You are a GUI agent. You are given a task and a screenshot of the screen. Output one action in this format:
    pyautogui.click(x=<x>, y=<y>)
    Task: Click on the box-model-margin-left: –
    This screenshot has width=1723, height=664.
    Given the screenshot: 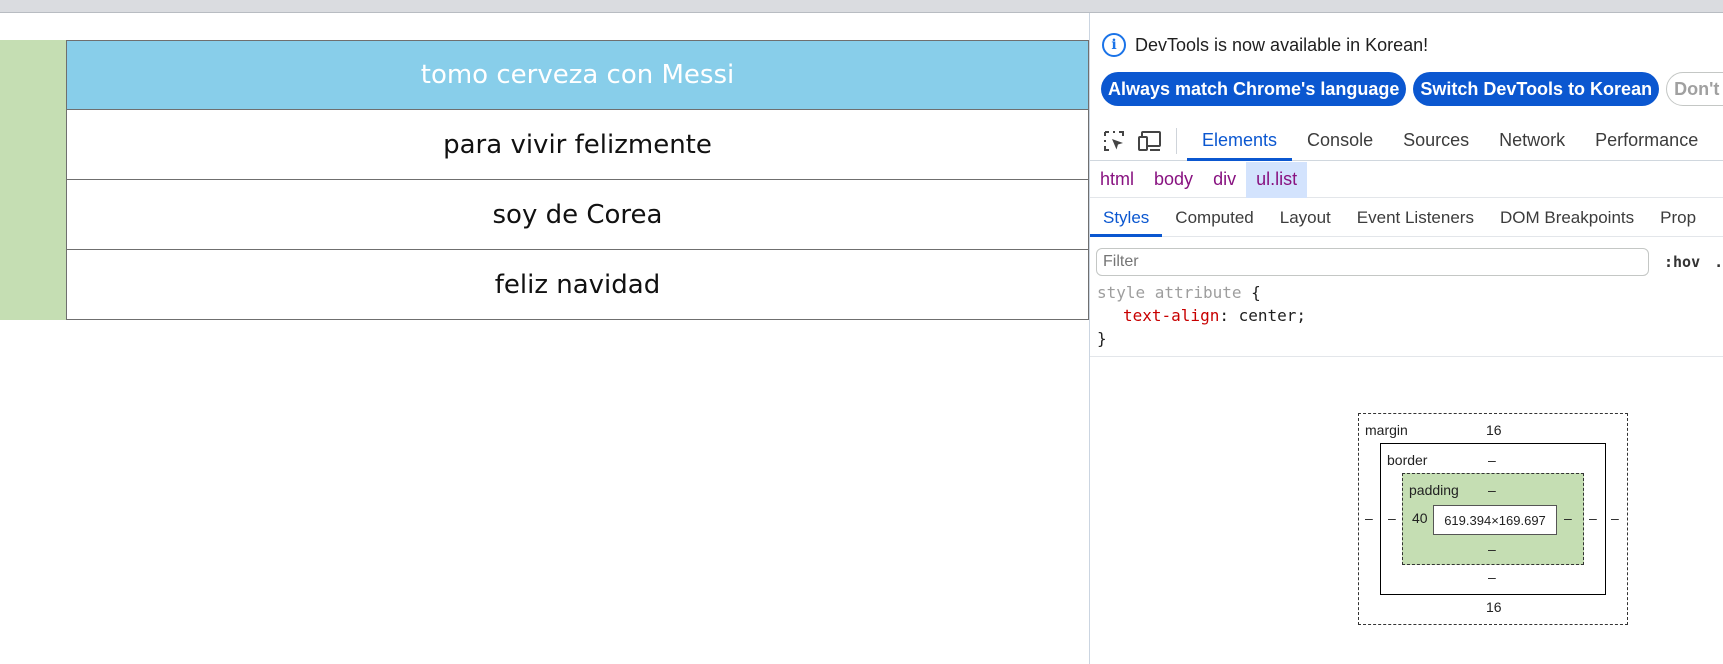 What is the action you would take?
    pyautogui.click(x=1369, y=518)
    